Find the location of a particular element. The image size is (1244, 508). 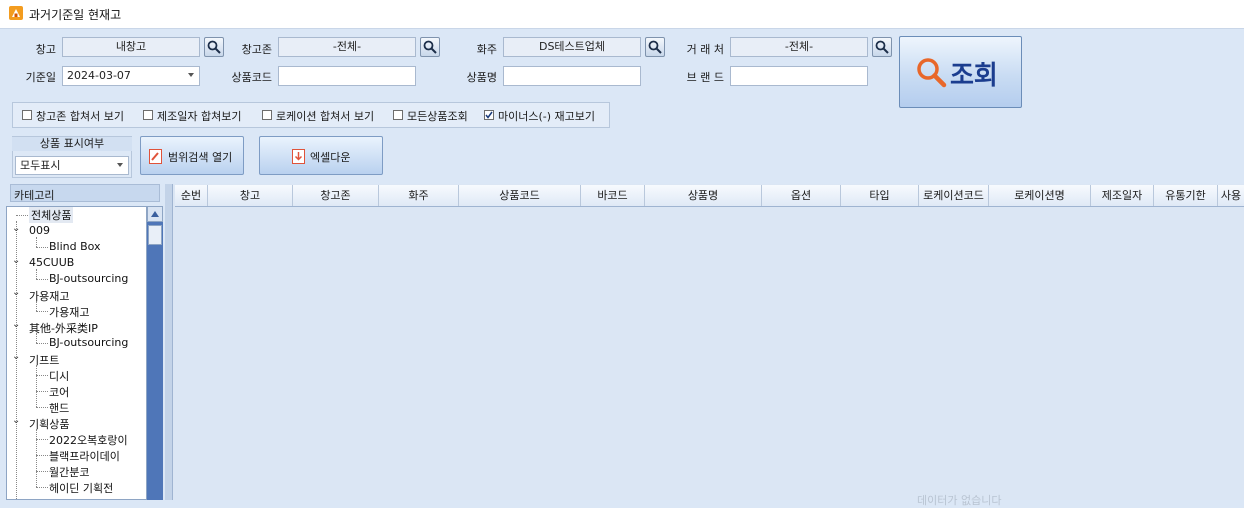

option-minus-stock-label: 마이너스(-) 재고보기 is located at coordinates (547, 116).